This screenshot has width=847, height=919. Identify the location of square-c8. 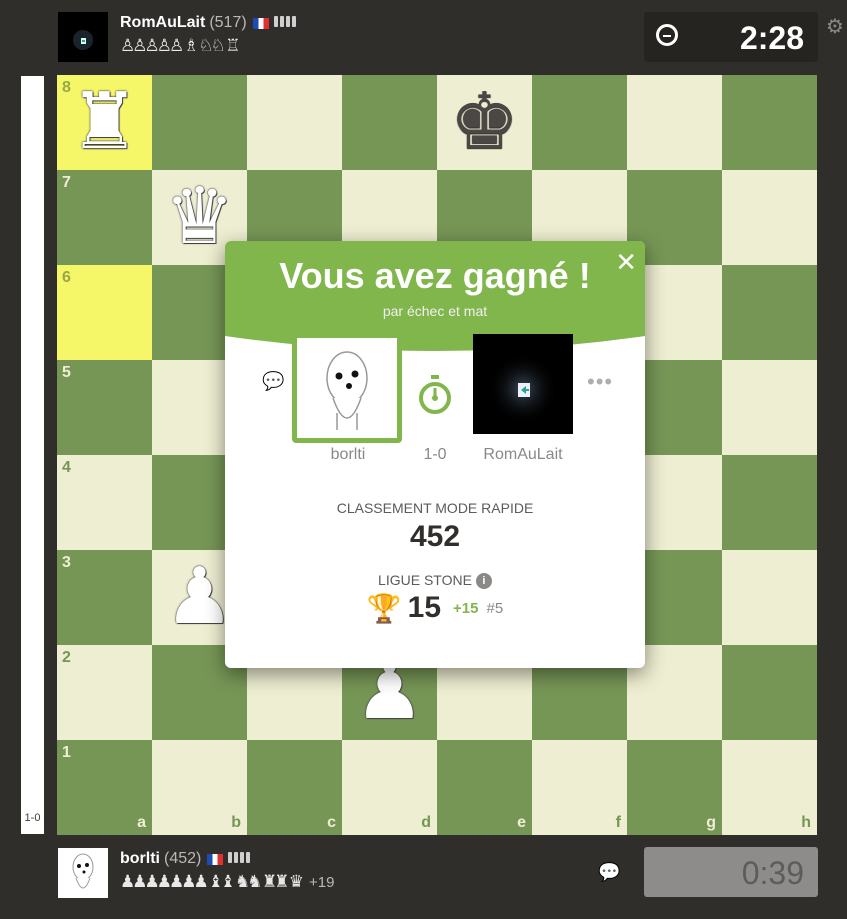
(294, 122).